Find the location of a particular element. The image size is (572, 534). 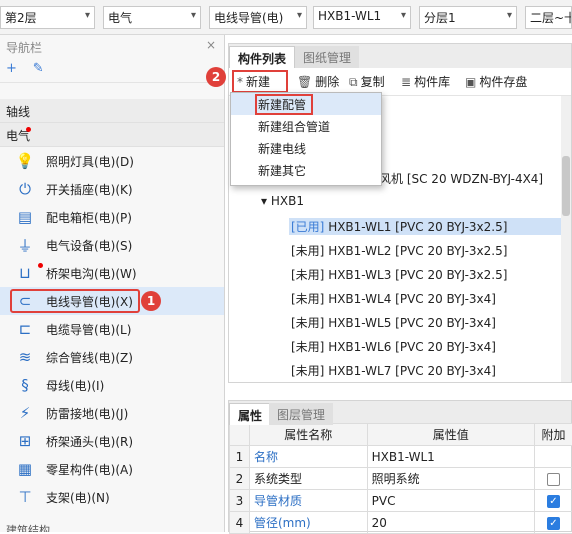

expand-arrow-icon: ▾ is located at coordinates (266, 201).